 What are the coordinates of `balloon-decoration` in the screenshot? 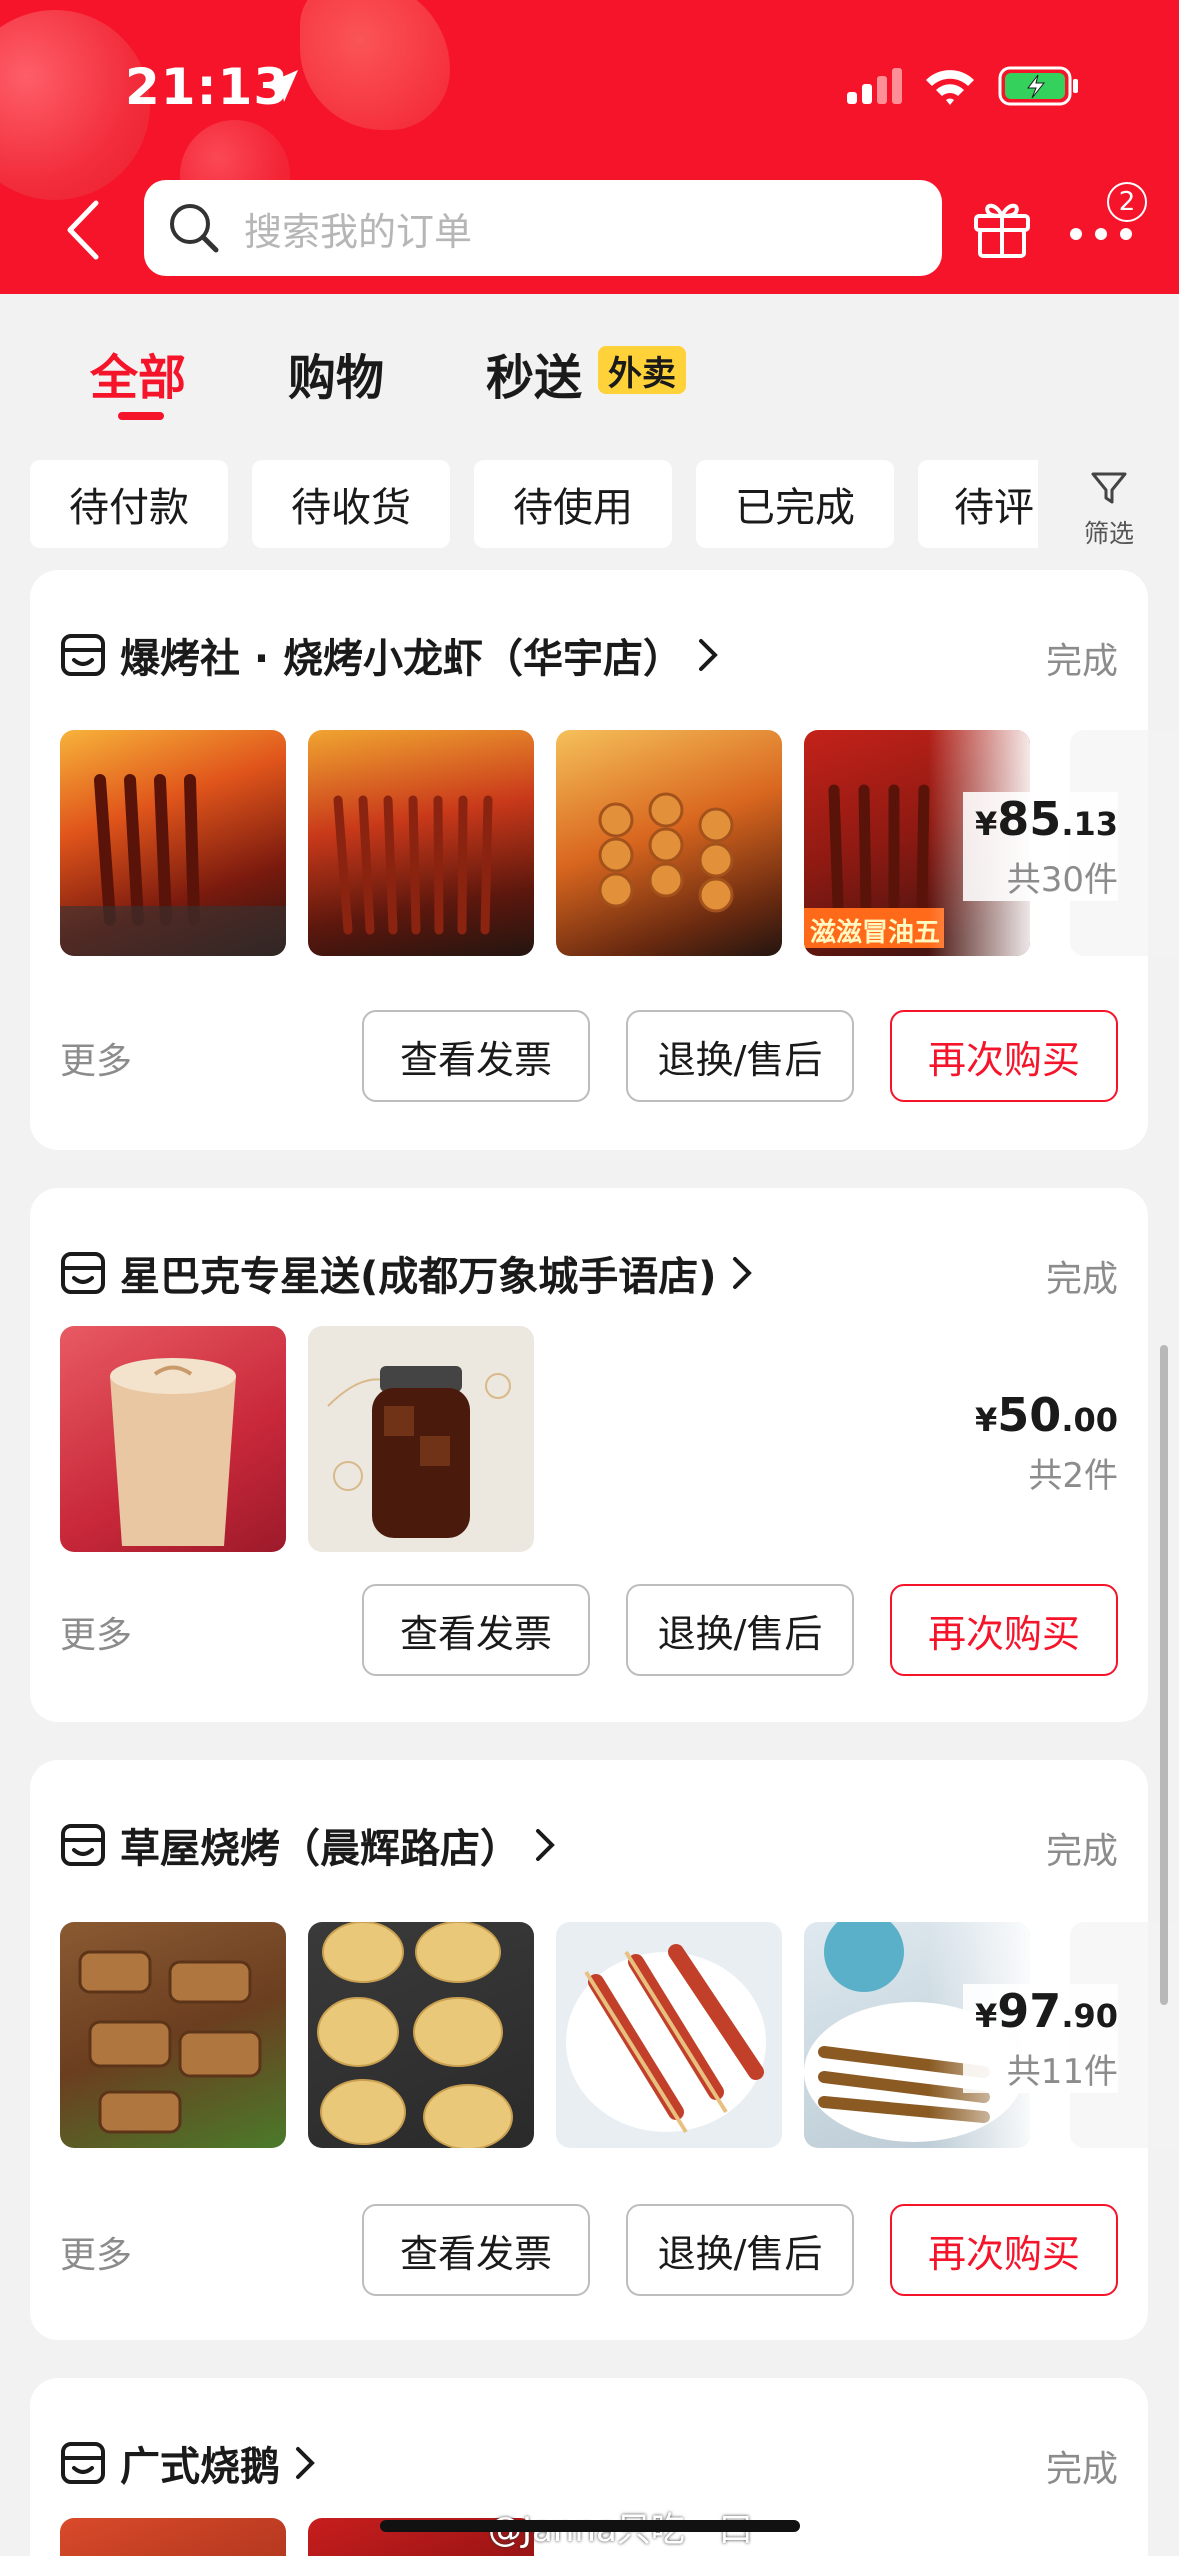 It's located at (375, 65).